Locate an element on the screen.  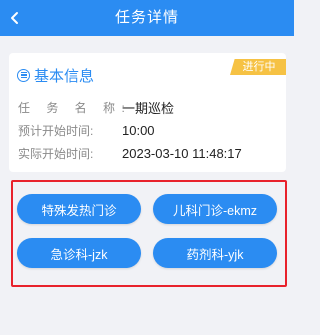
task-name-value: 一期巡检 is located at coordinates (148, 108).